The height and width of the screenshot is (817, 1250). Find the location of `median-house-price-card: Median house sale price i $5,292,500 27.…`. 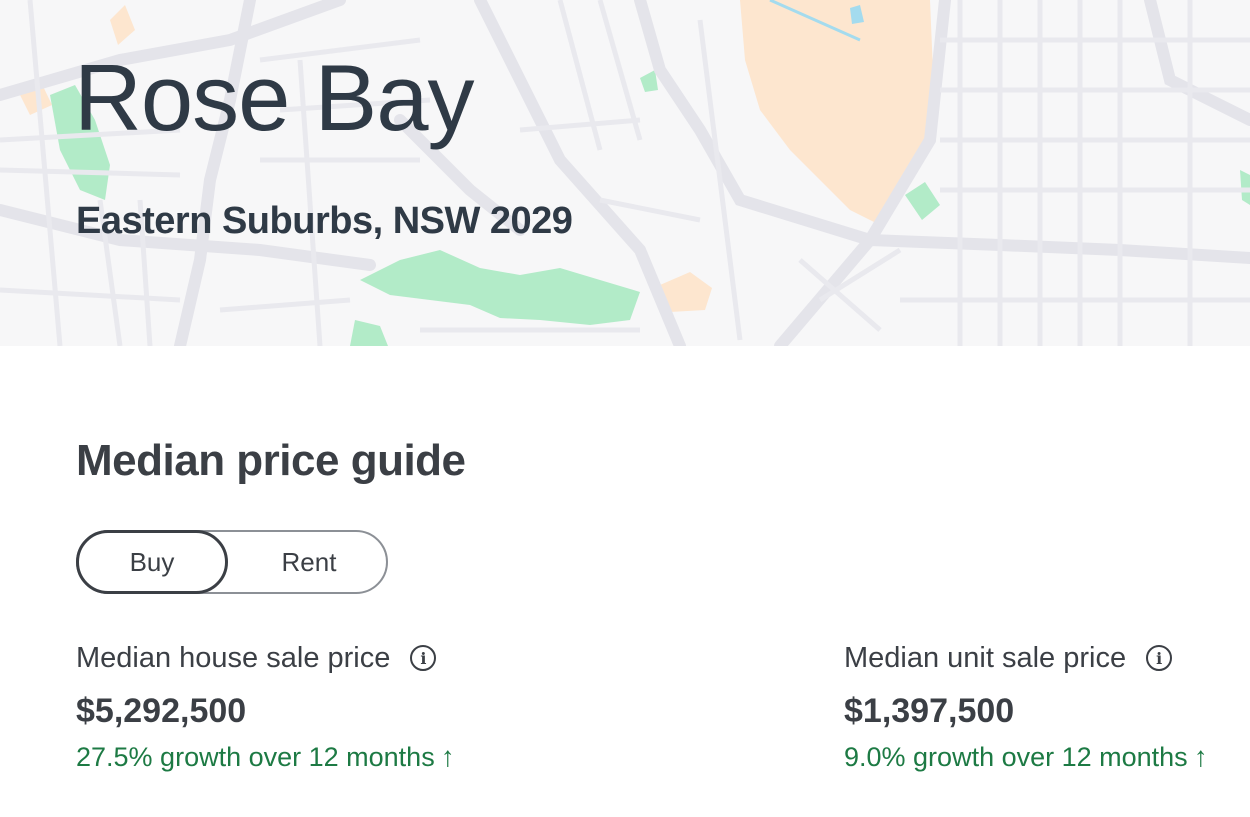

median-house-price-card: Median house sale price i $5,292,500 27.… is located at coordinates (265, 705).